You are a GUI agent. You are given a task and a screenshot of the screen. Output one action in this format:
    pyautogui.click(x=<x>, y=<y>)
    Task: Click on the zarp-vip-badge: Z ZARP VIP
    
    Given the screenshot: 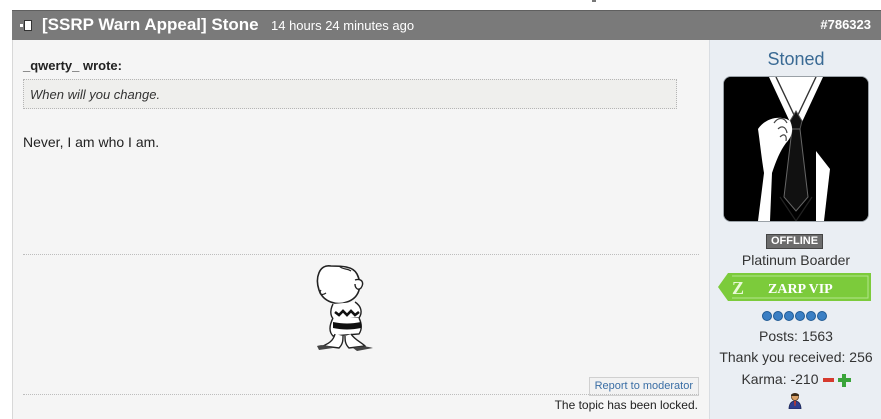 What is the action you would take?
    pyautogui.click(x=794, y=287)
    